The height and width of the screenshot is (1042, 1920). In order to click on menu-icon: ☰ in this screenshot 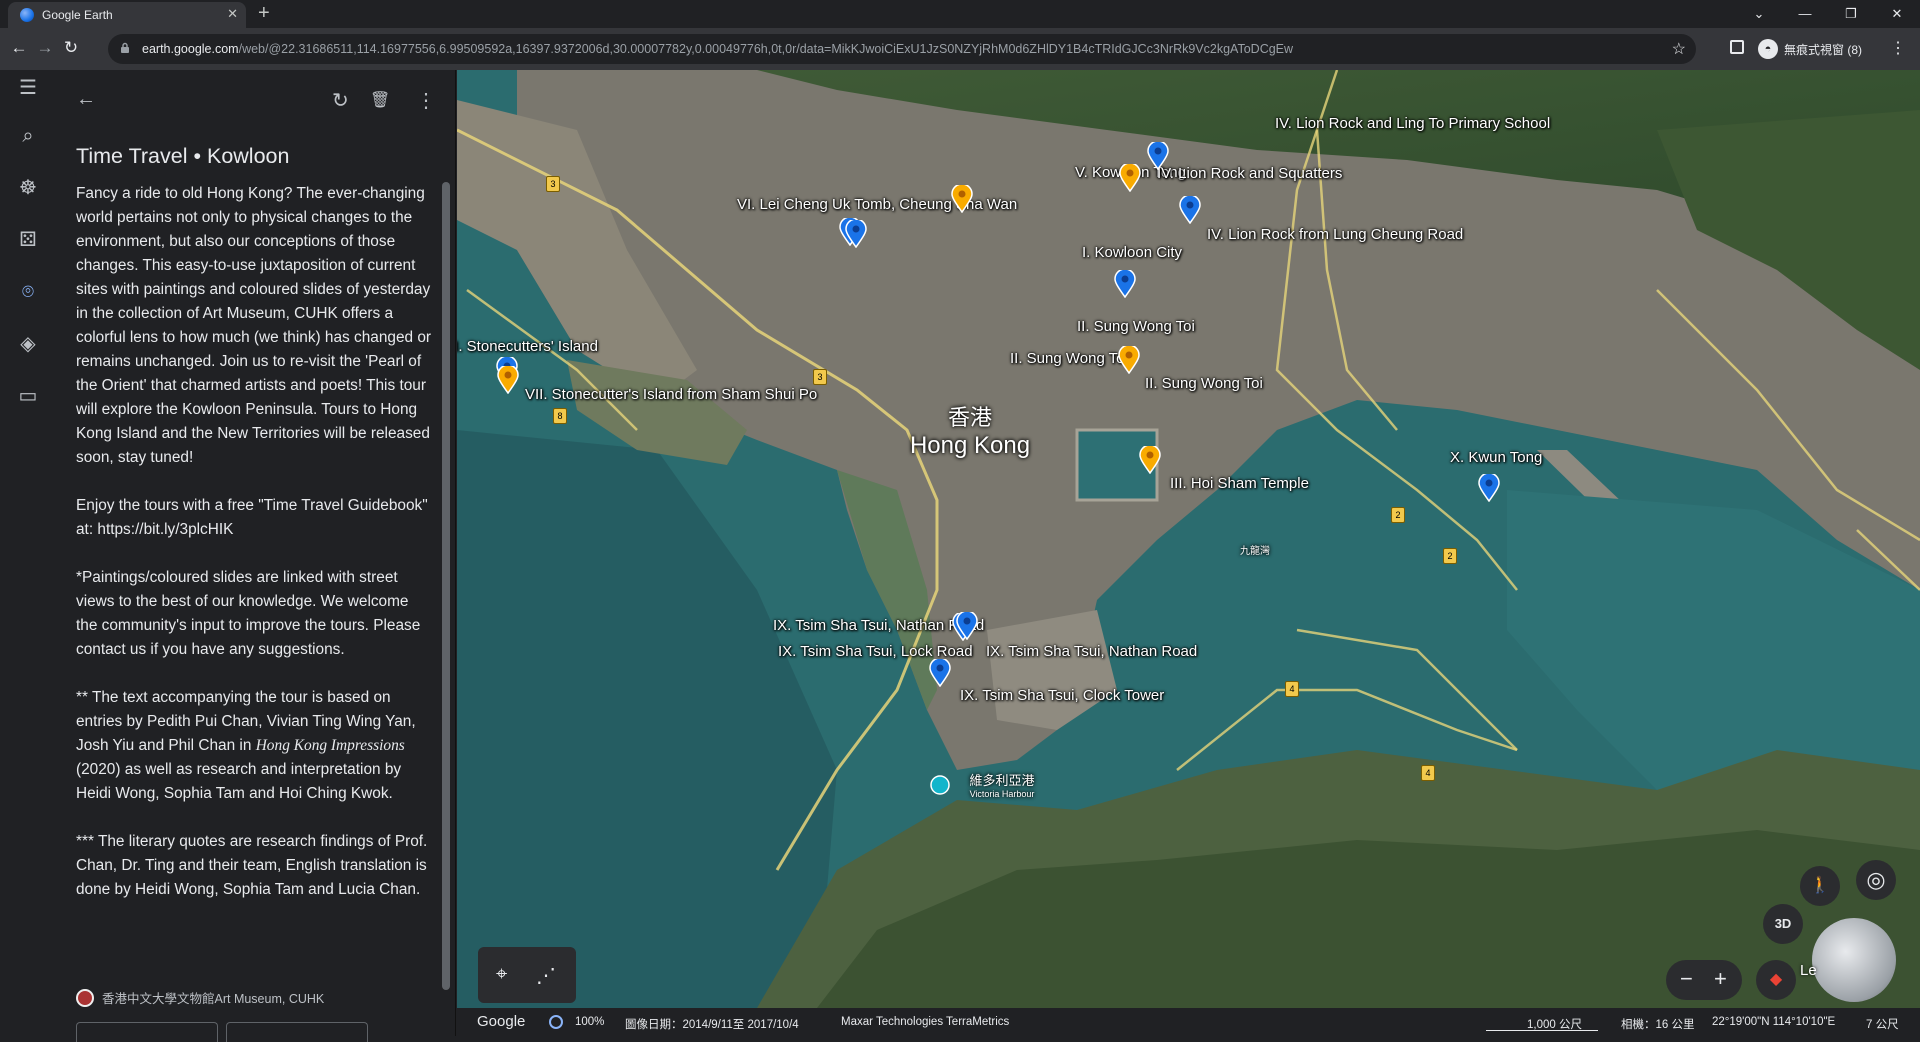, I will do `click(28, 88)`.